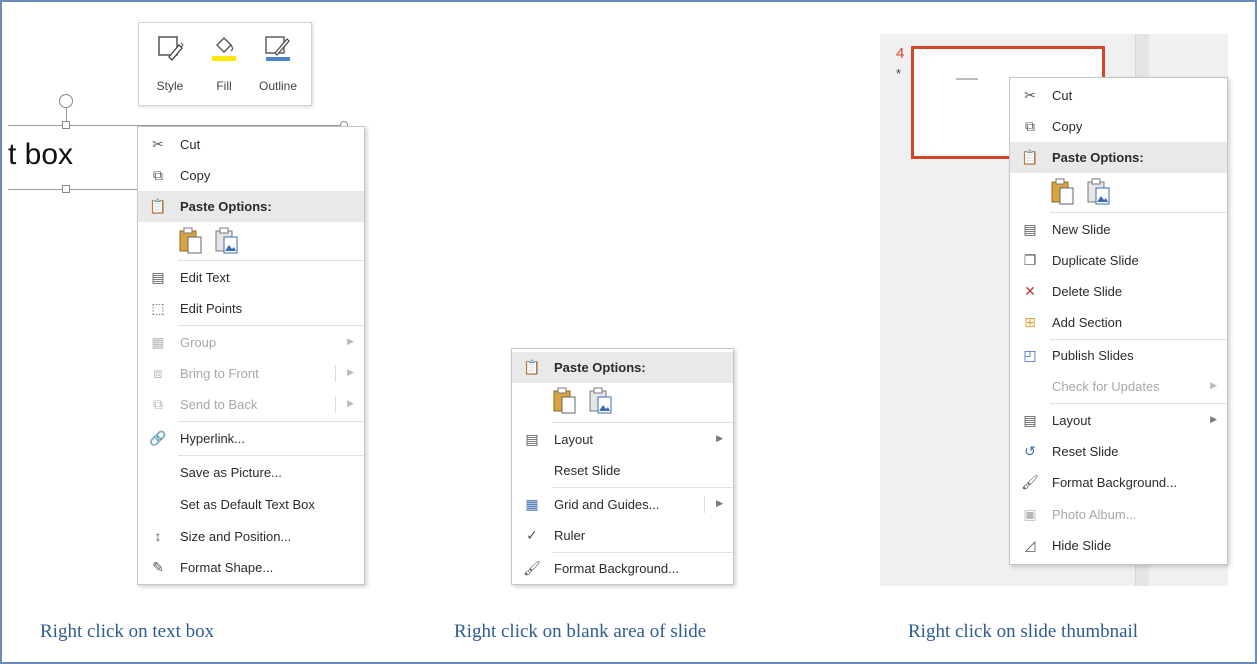  I want to click on menu-item-send-to-back: ⧉ Send to Back ▶, so click(251, 404).